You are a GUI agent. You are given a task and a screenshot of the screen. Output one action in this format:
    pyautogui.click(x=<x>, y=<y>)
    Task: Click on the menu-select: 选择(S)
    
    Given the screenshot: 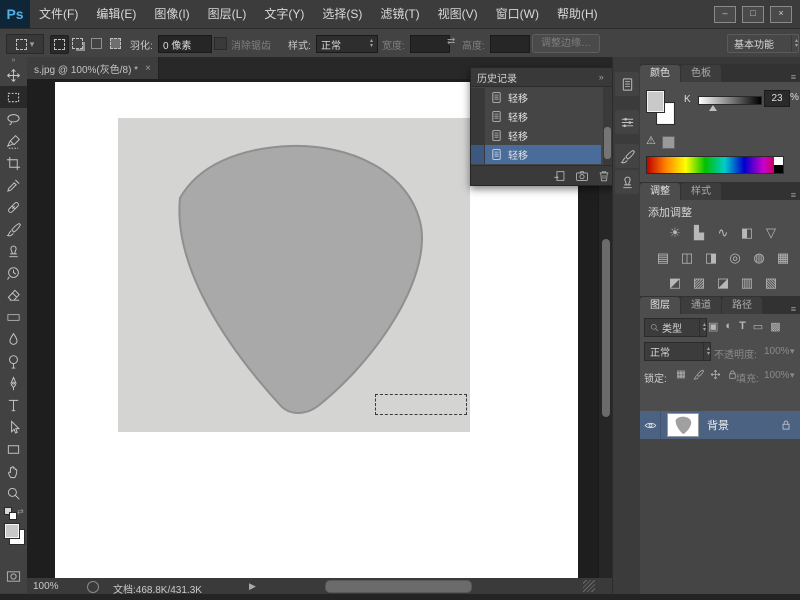 What is the action you would take?
    pyautogui.click(x=342, y=14)
    